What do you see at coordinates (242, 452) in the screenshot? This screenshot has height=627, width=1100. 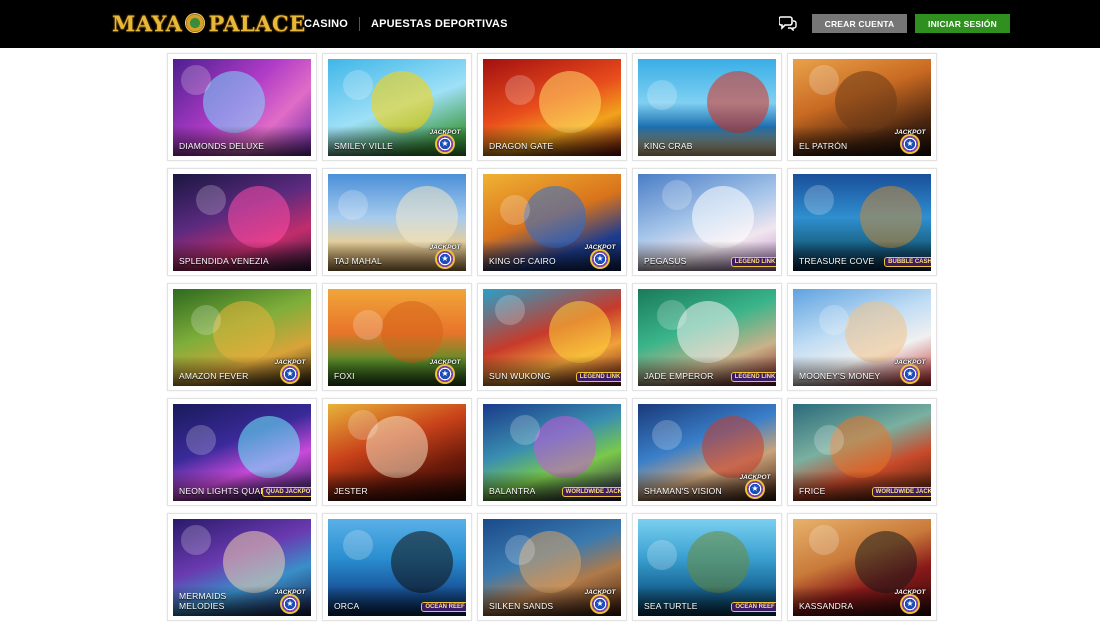 I see `game-tile: NEON LIGHTS QUAD QUAD JACKPOT` at bounding box center [242, 452].